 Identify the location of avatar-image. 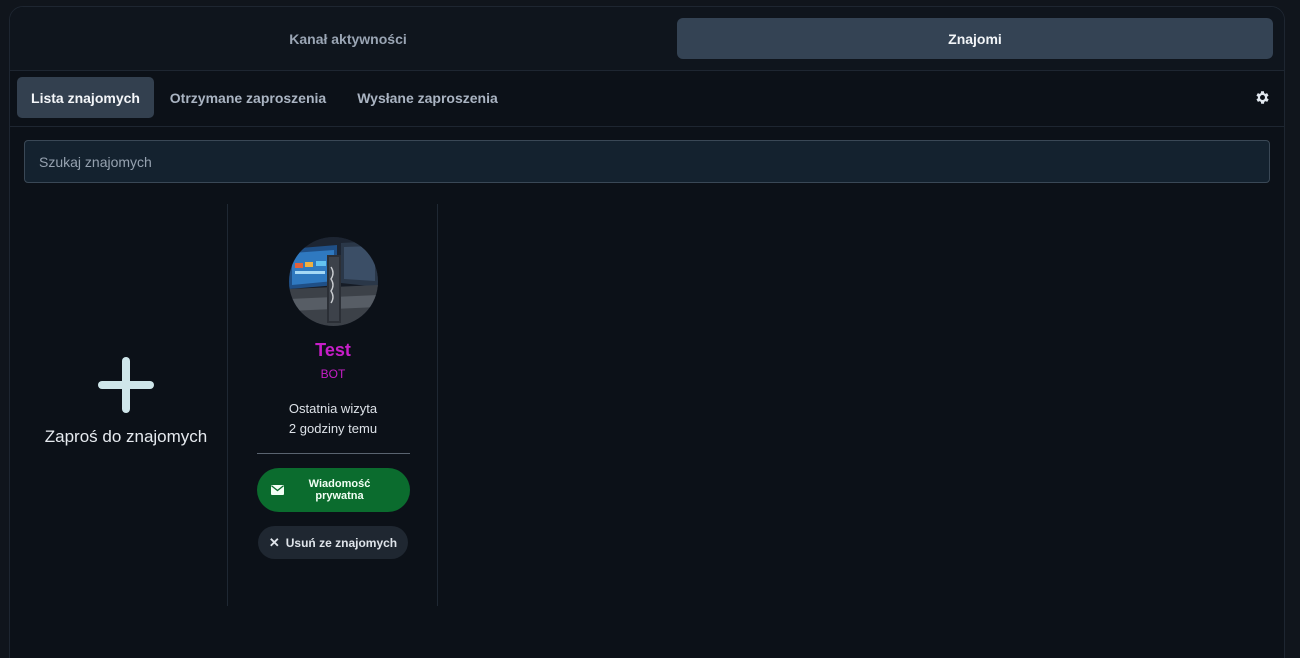
(333, 281).